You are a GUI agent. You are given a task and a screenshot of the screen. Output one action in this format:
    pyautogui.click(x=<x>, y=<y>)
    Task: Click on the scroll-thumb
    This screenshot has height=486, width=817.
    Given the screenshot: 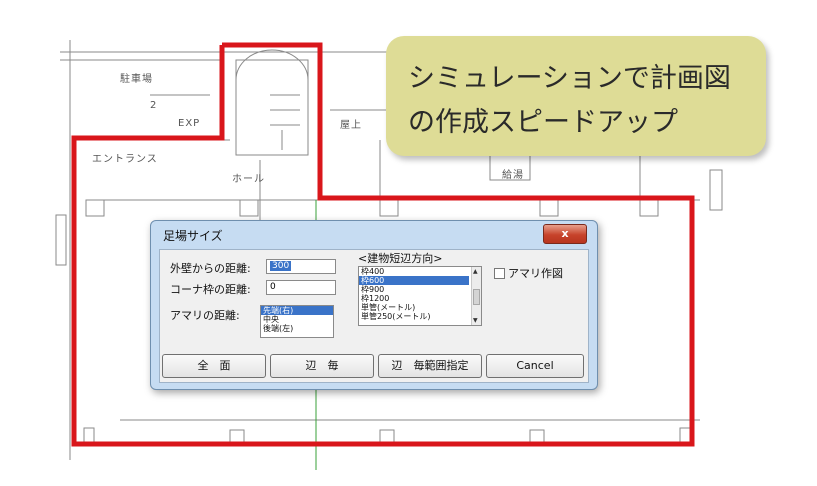 What is the action you would take?
    pyautogui.click(x=476, y=297)
    